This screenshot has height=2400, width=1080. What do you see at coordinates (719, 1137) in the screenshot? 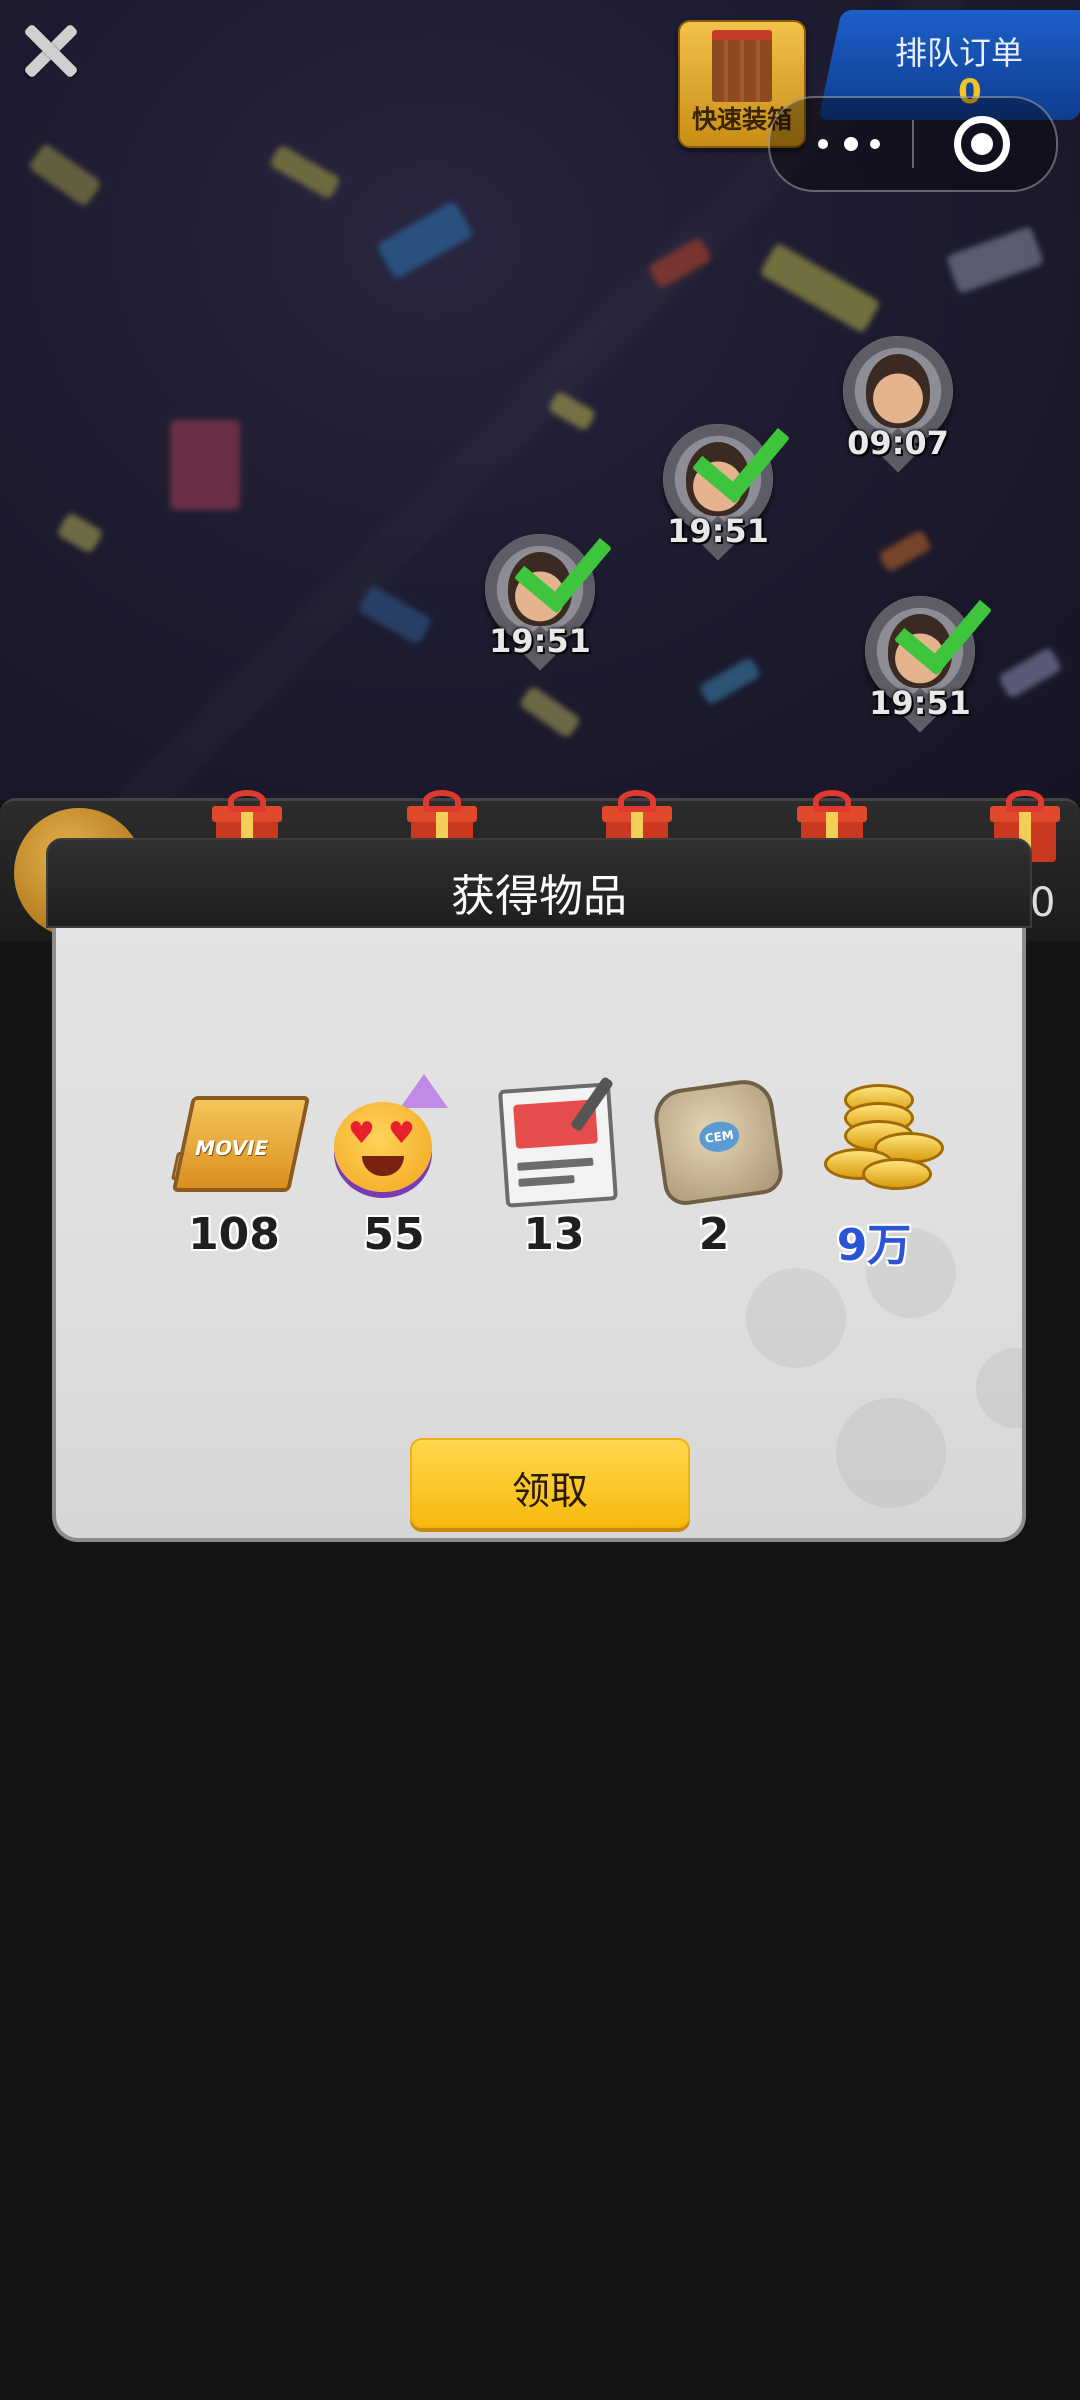
I see `cement-bag-text: CEM` at bounding box center [719, 1137].